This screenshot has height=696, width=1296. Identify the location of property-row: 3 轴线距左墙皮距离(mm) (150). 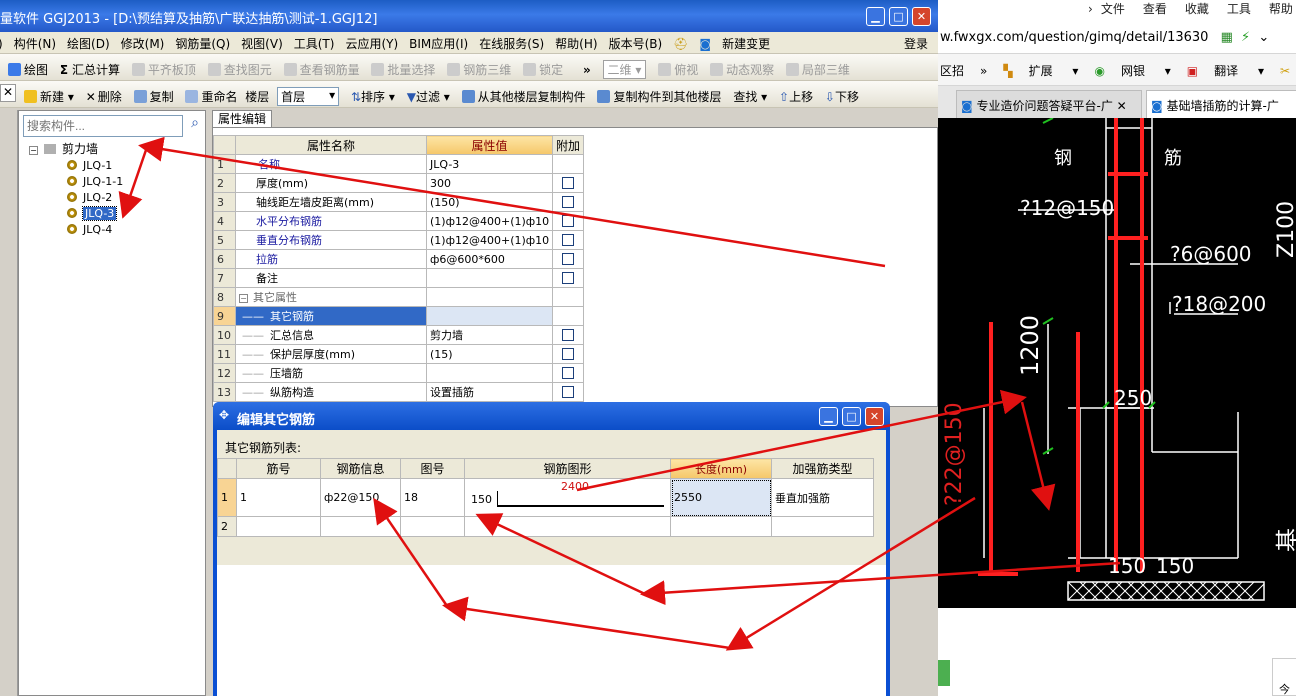
(398, 202).